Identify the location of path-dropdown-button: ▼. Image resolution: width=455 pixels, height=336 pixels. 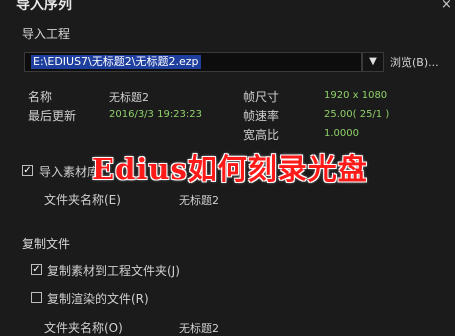
(373, 62).